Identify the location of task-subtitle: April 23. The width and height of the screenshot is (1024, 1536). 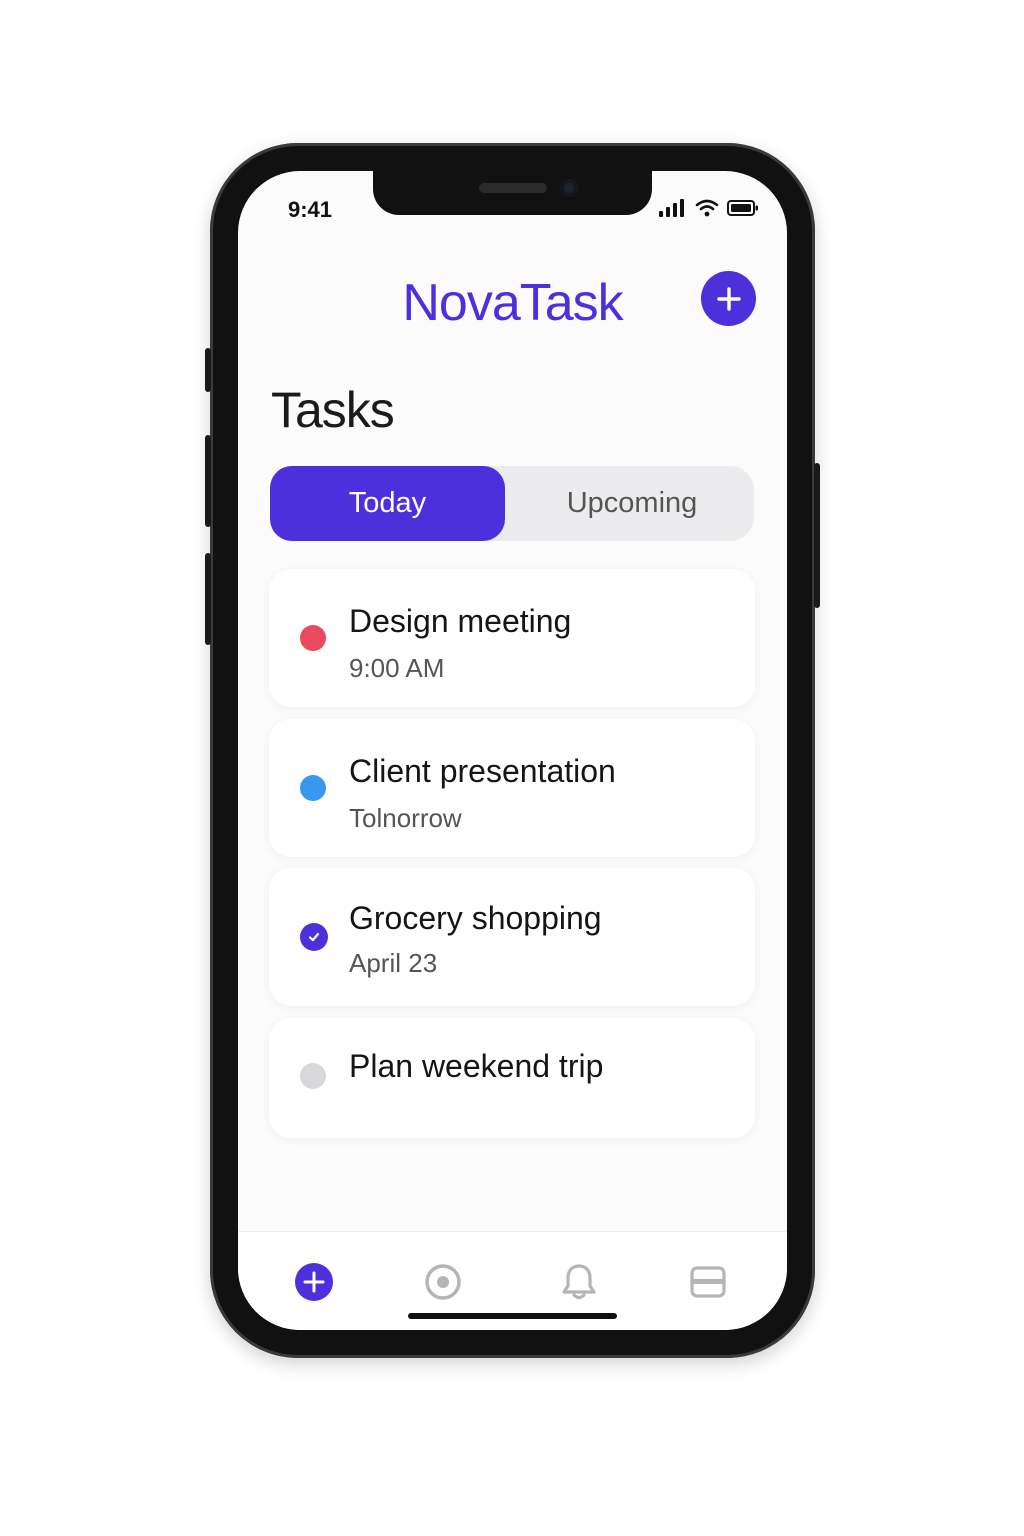
(393, 963).